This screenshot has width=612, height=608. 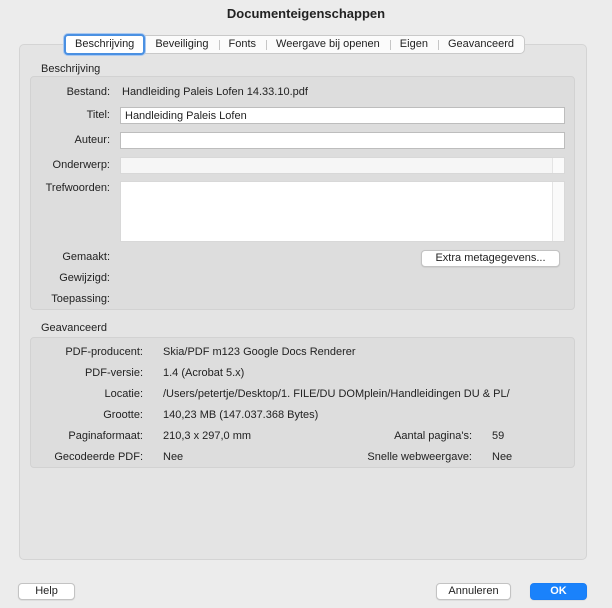 I want to click on tab-eigen: Eigen, so click(x=413, y=44).